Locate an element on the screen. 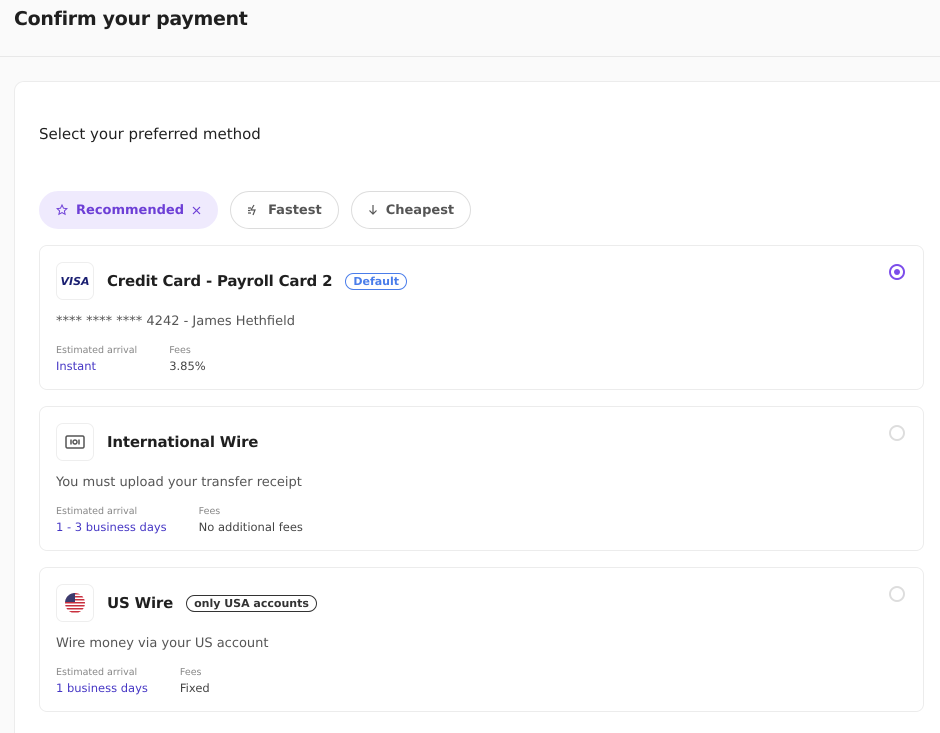 The width and height of the screenshot is (940, 733). method-name: International Wire is located at coordinates (182, 442).